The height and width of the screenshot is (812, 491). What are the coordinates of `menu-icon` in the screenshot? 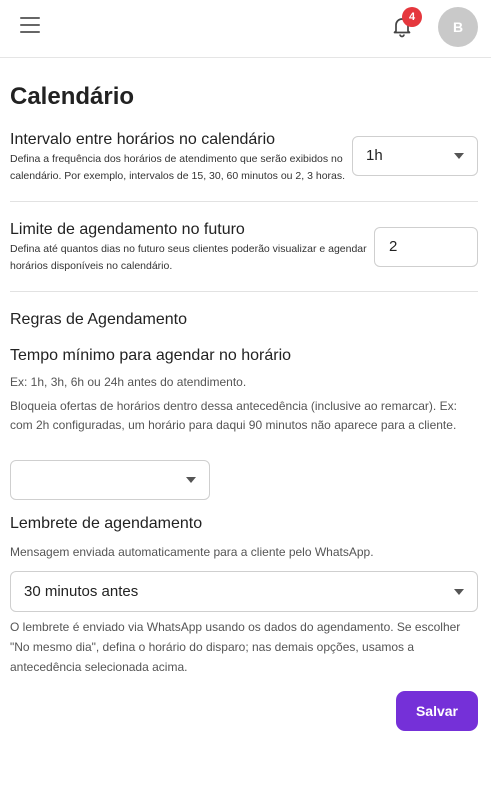 It's located at (30, 26).